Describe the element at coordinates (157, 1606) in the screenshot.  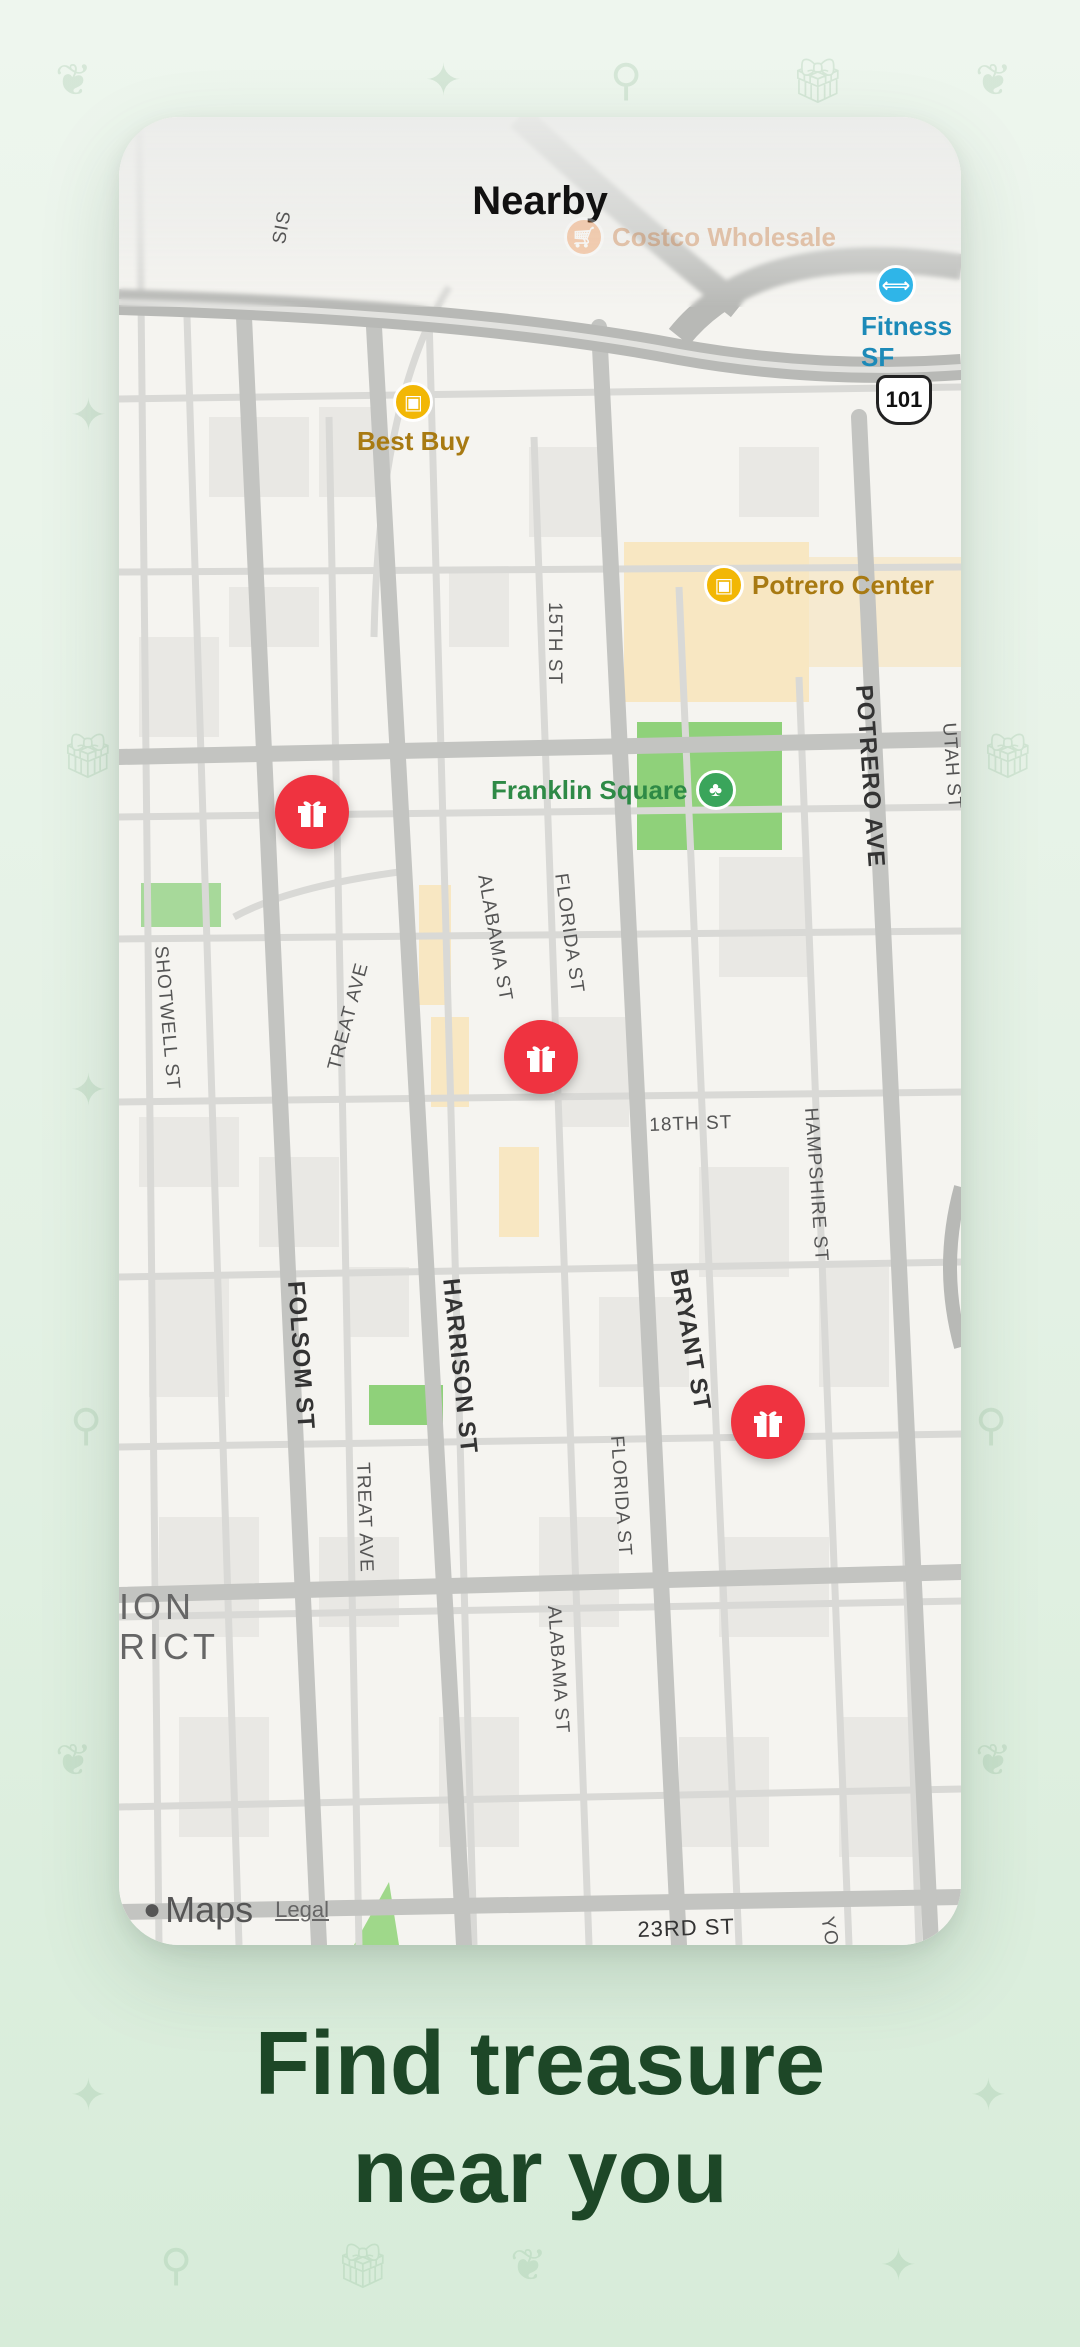
I see `district-label-line1: ION` at that location.